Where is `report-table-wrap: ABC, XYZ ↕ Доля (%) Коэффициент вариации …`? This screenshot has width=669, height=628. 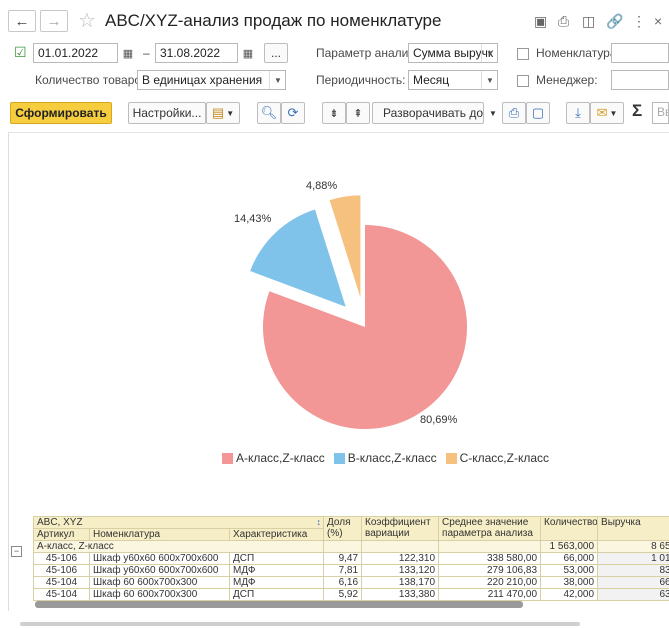
report-table-wrap: ABC, XYZ ↕ Доля (%) Коэффициент вариации … is located at coordinates (351, 558).